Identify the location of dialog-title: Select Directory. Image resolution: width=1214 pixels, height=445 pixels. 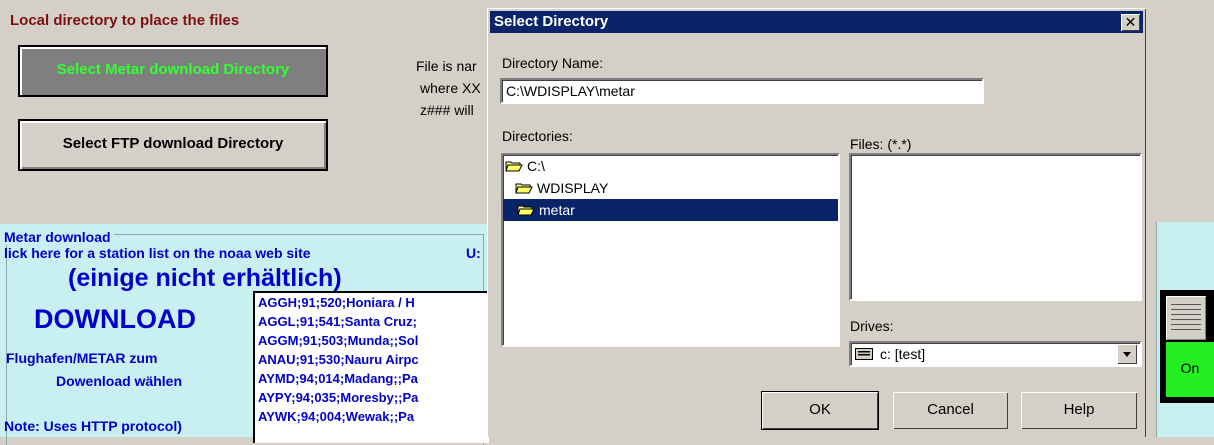
(551, 21).